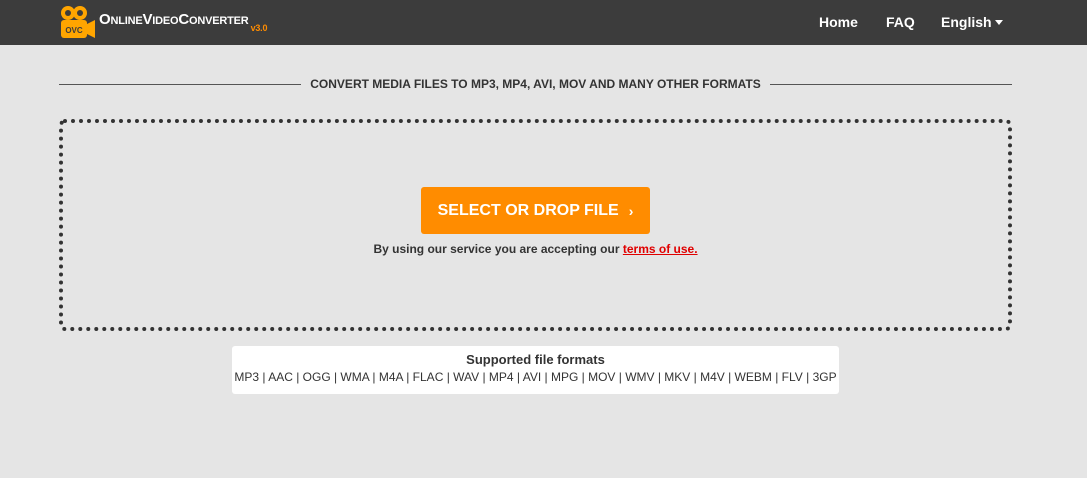 This screenshot has width=1087, height=478. I want to click on language-dropdown: English, so click(972, 22).